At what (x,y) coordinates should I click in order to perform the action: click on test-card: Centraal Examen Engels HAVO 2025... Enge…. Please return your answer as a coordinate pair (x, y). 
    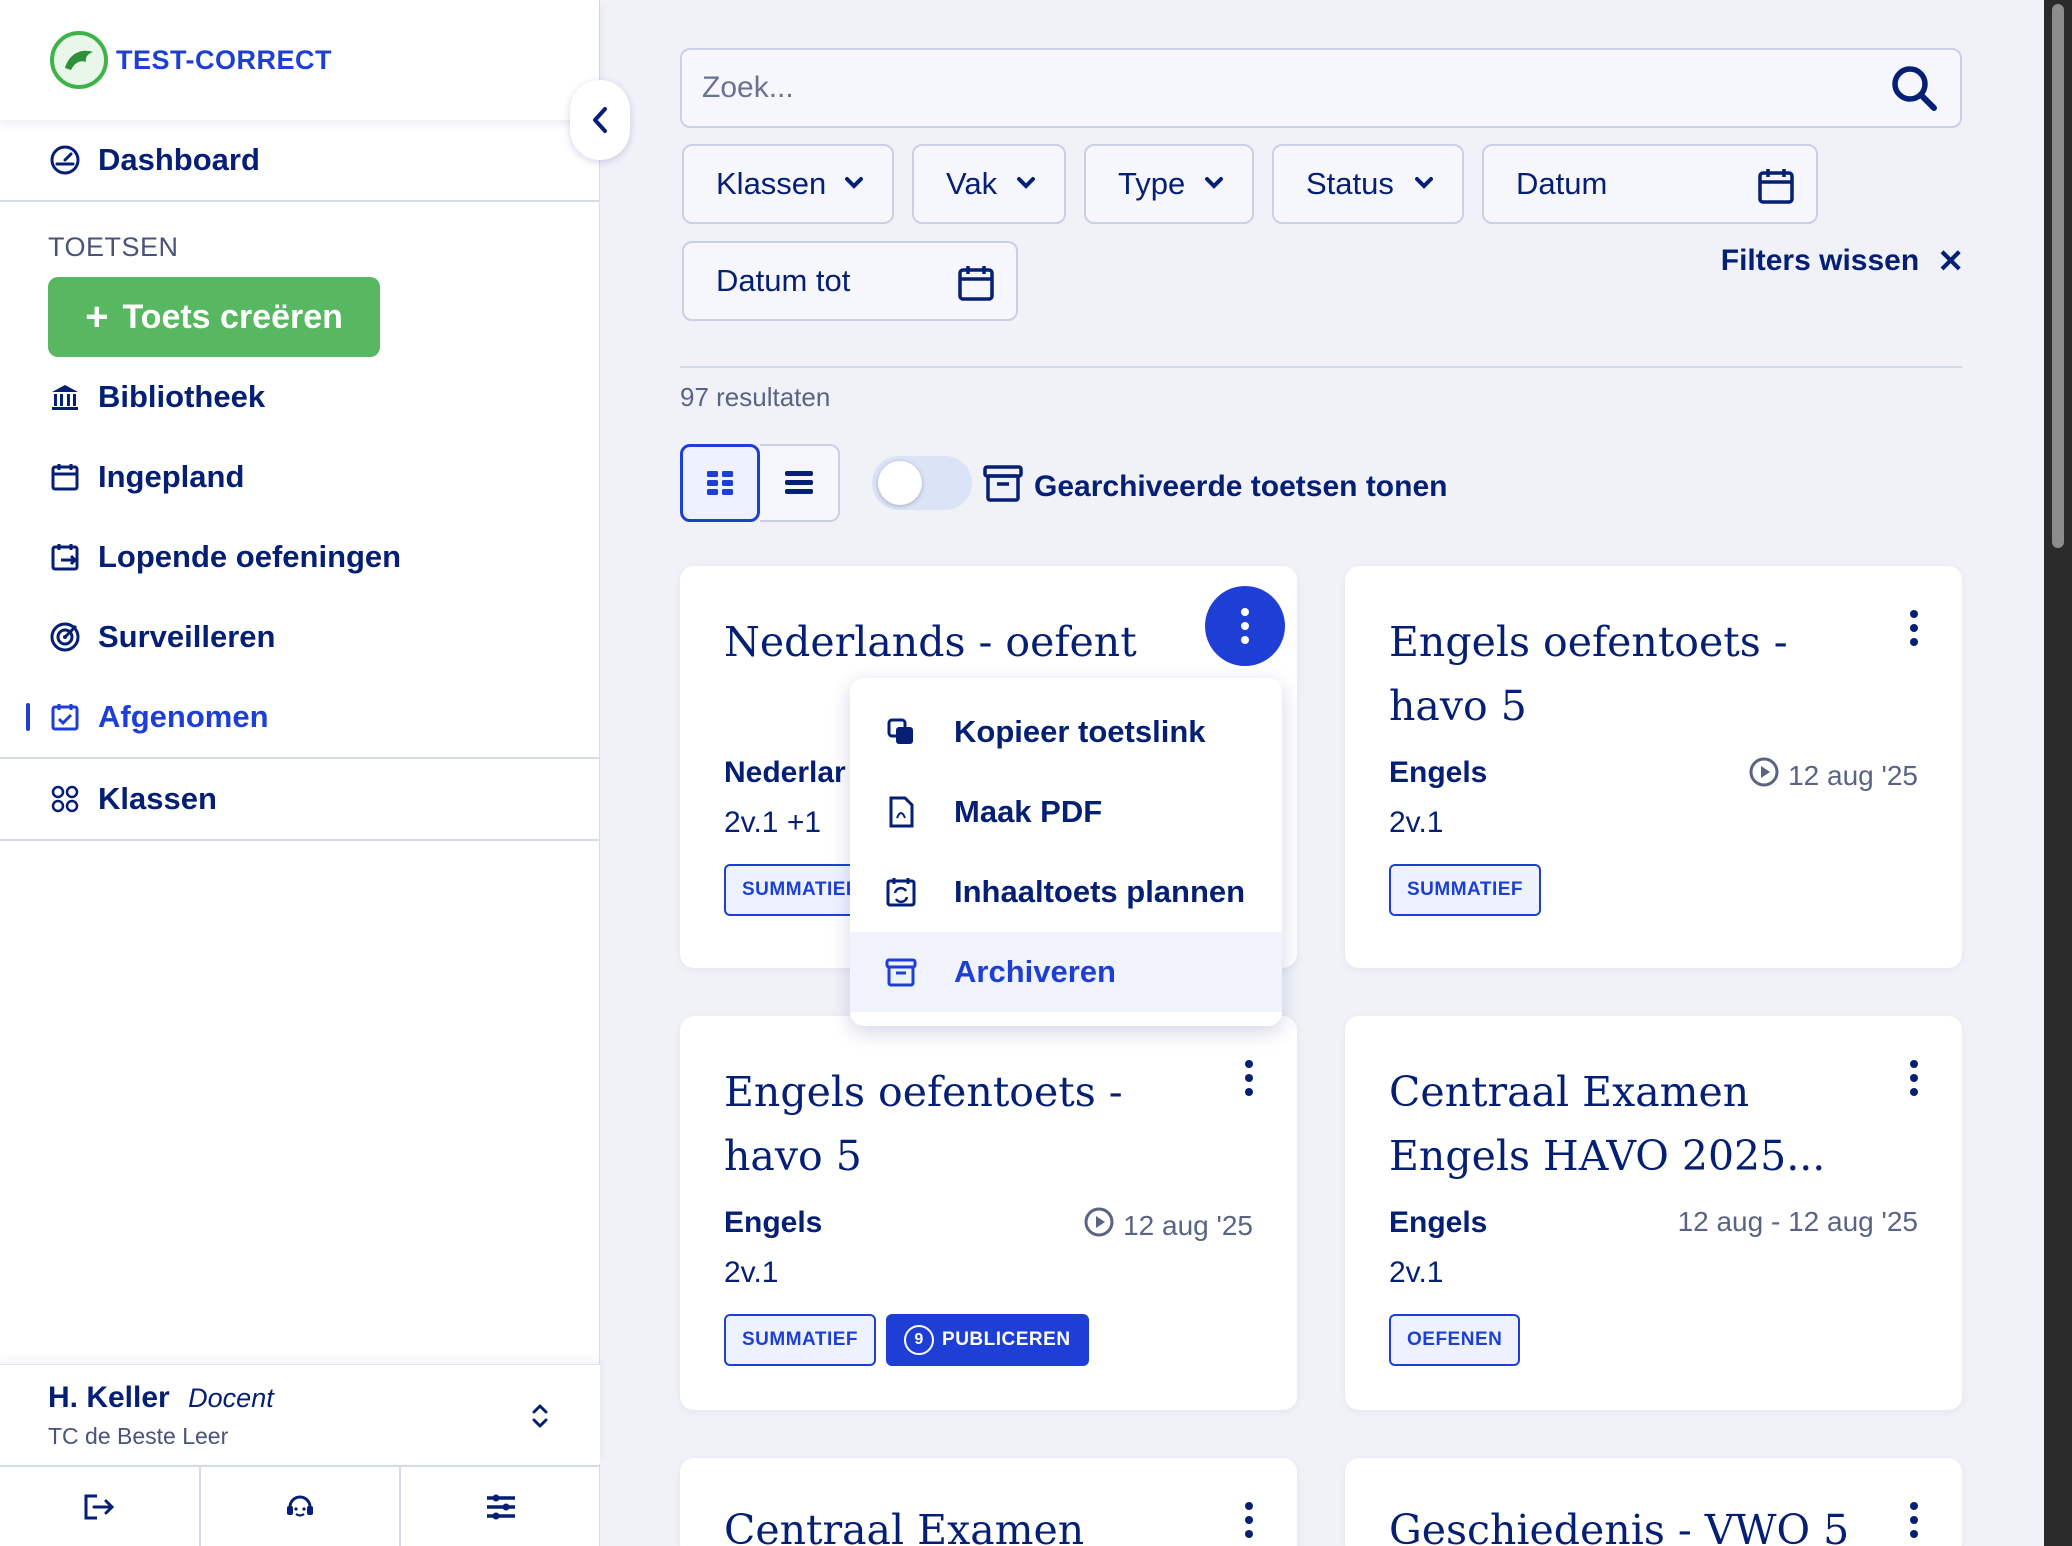
    Looking at the image, I should click on (1653, 1213).